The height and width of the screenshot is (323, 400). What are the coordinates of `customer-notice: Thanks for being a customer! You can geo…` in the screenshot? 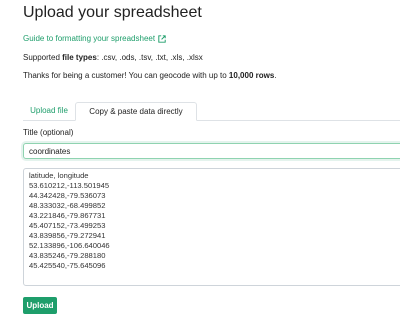 It's located at (150, 75).